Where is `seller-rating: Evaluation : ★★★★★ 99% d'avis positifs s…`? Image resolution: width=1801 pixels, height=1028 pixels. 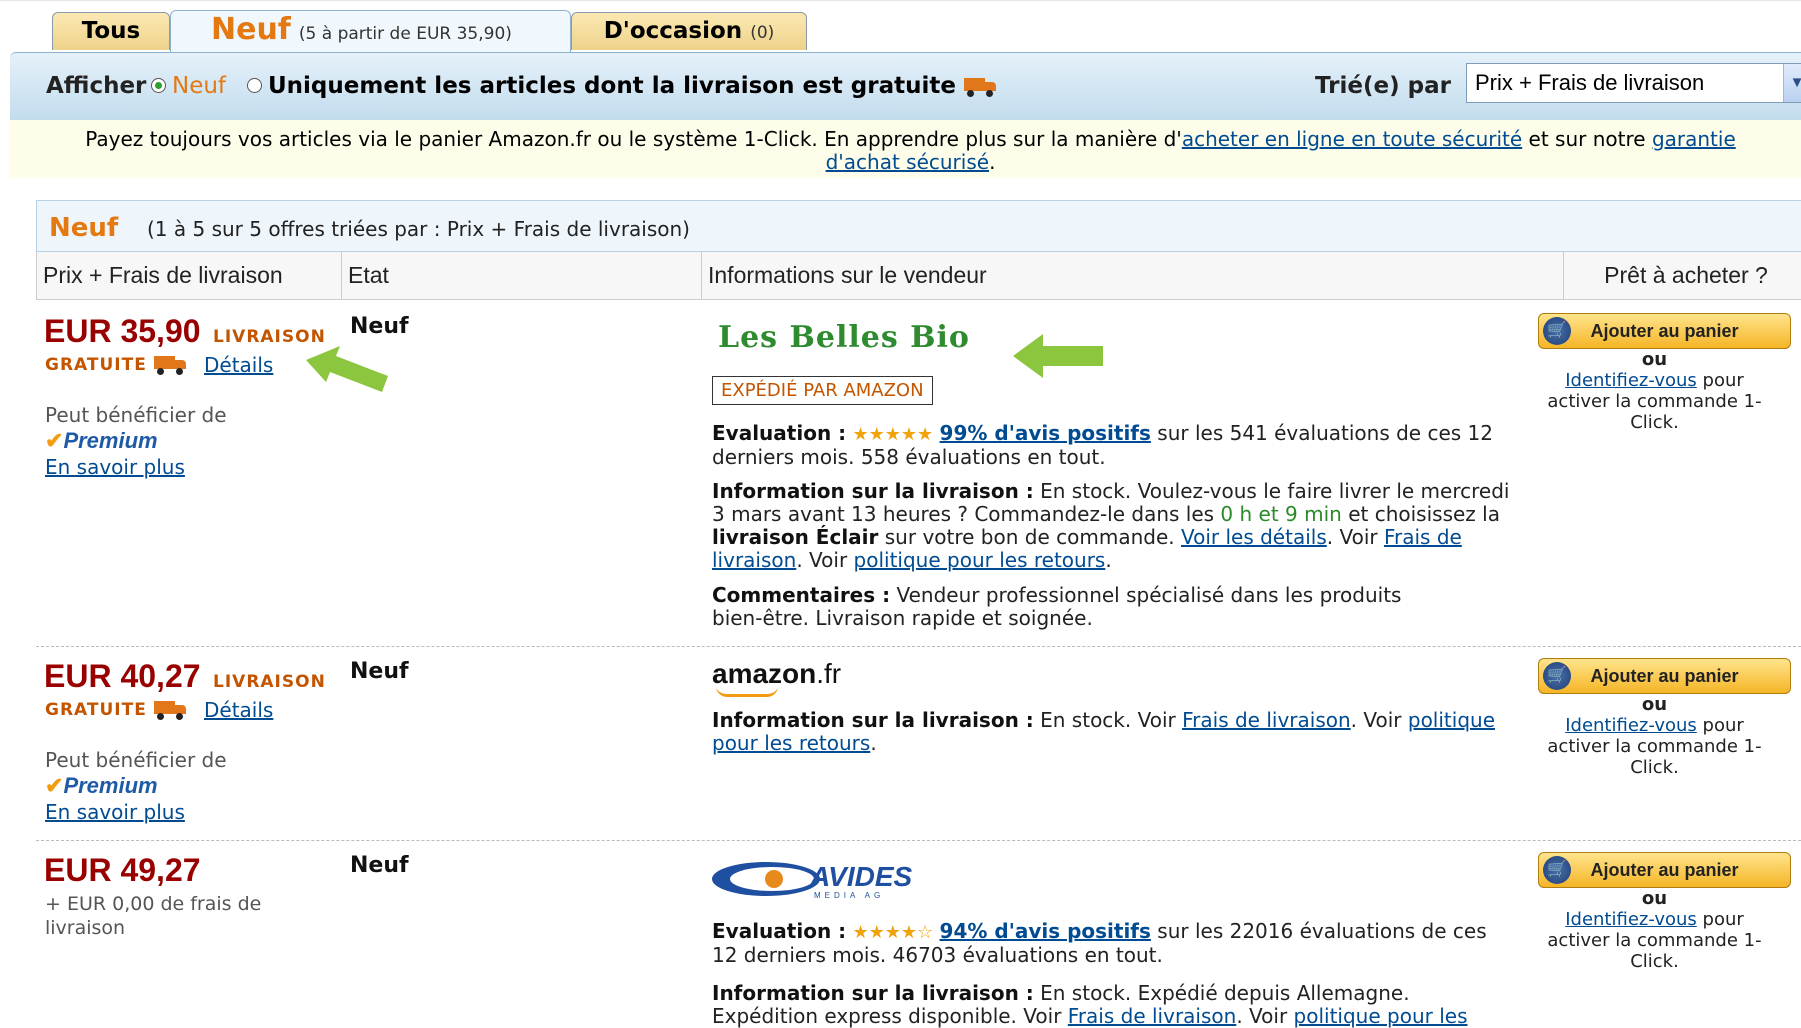
seller-rating: Evaluation : ★★★★★ 99% d'avis positifs s… is located at coordinates (1102, 445).